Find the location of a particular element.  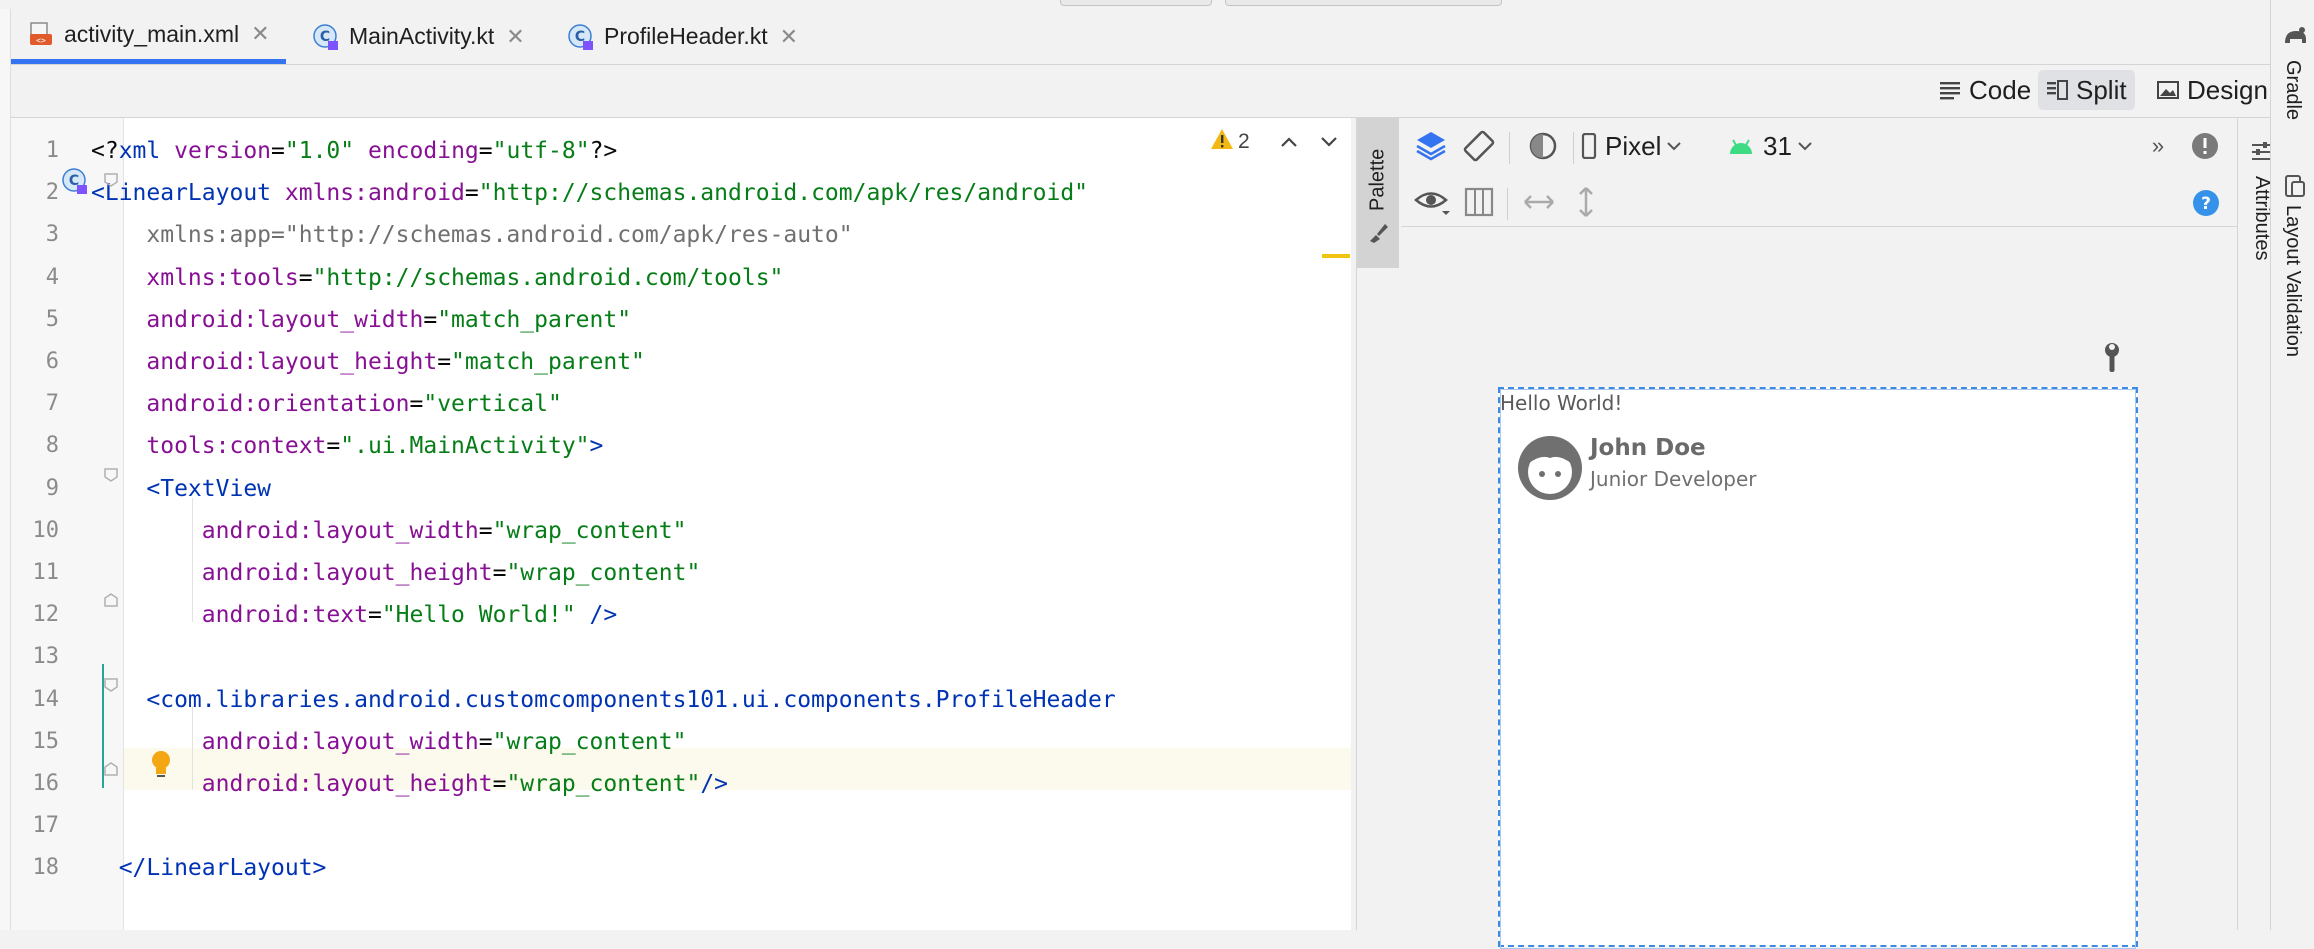

xml-file-icon: <> is located at coordinates (41, 34).